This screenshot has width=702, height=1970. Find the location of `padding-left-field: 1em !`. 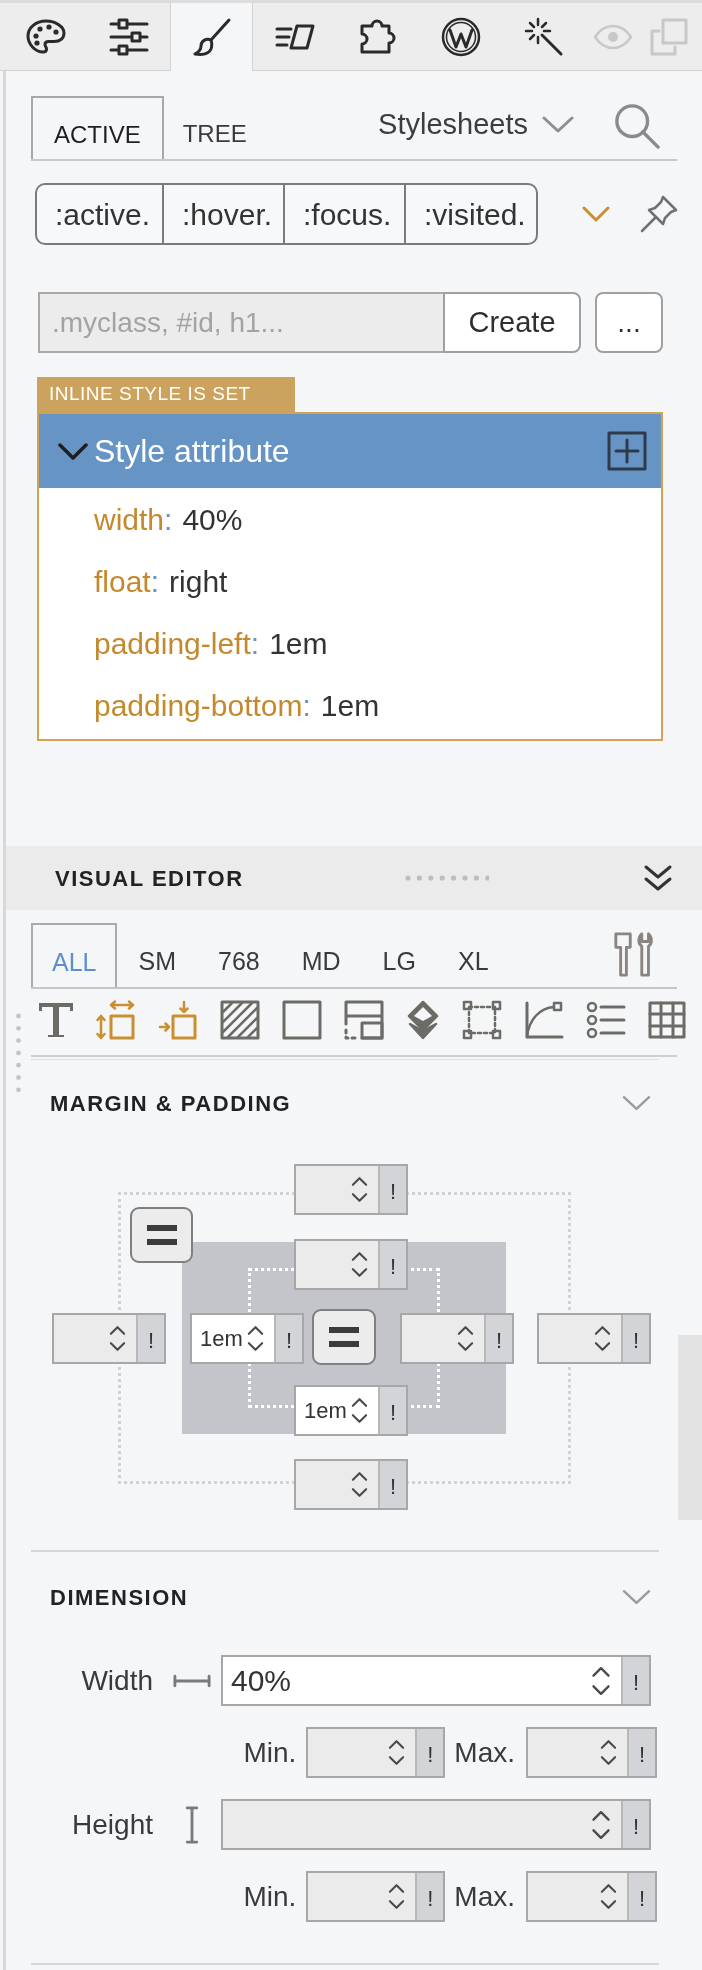

padding-left-field: 1em ! is located at coordinates (247, 1338).